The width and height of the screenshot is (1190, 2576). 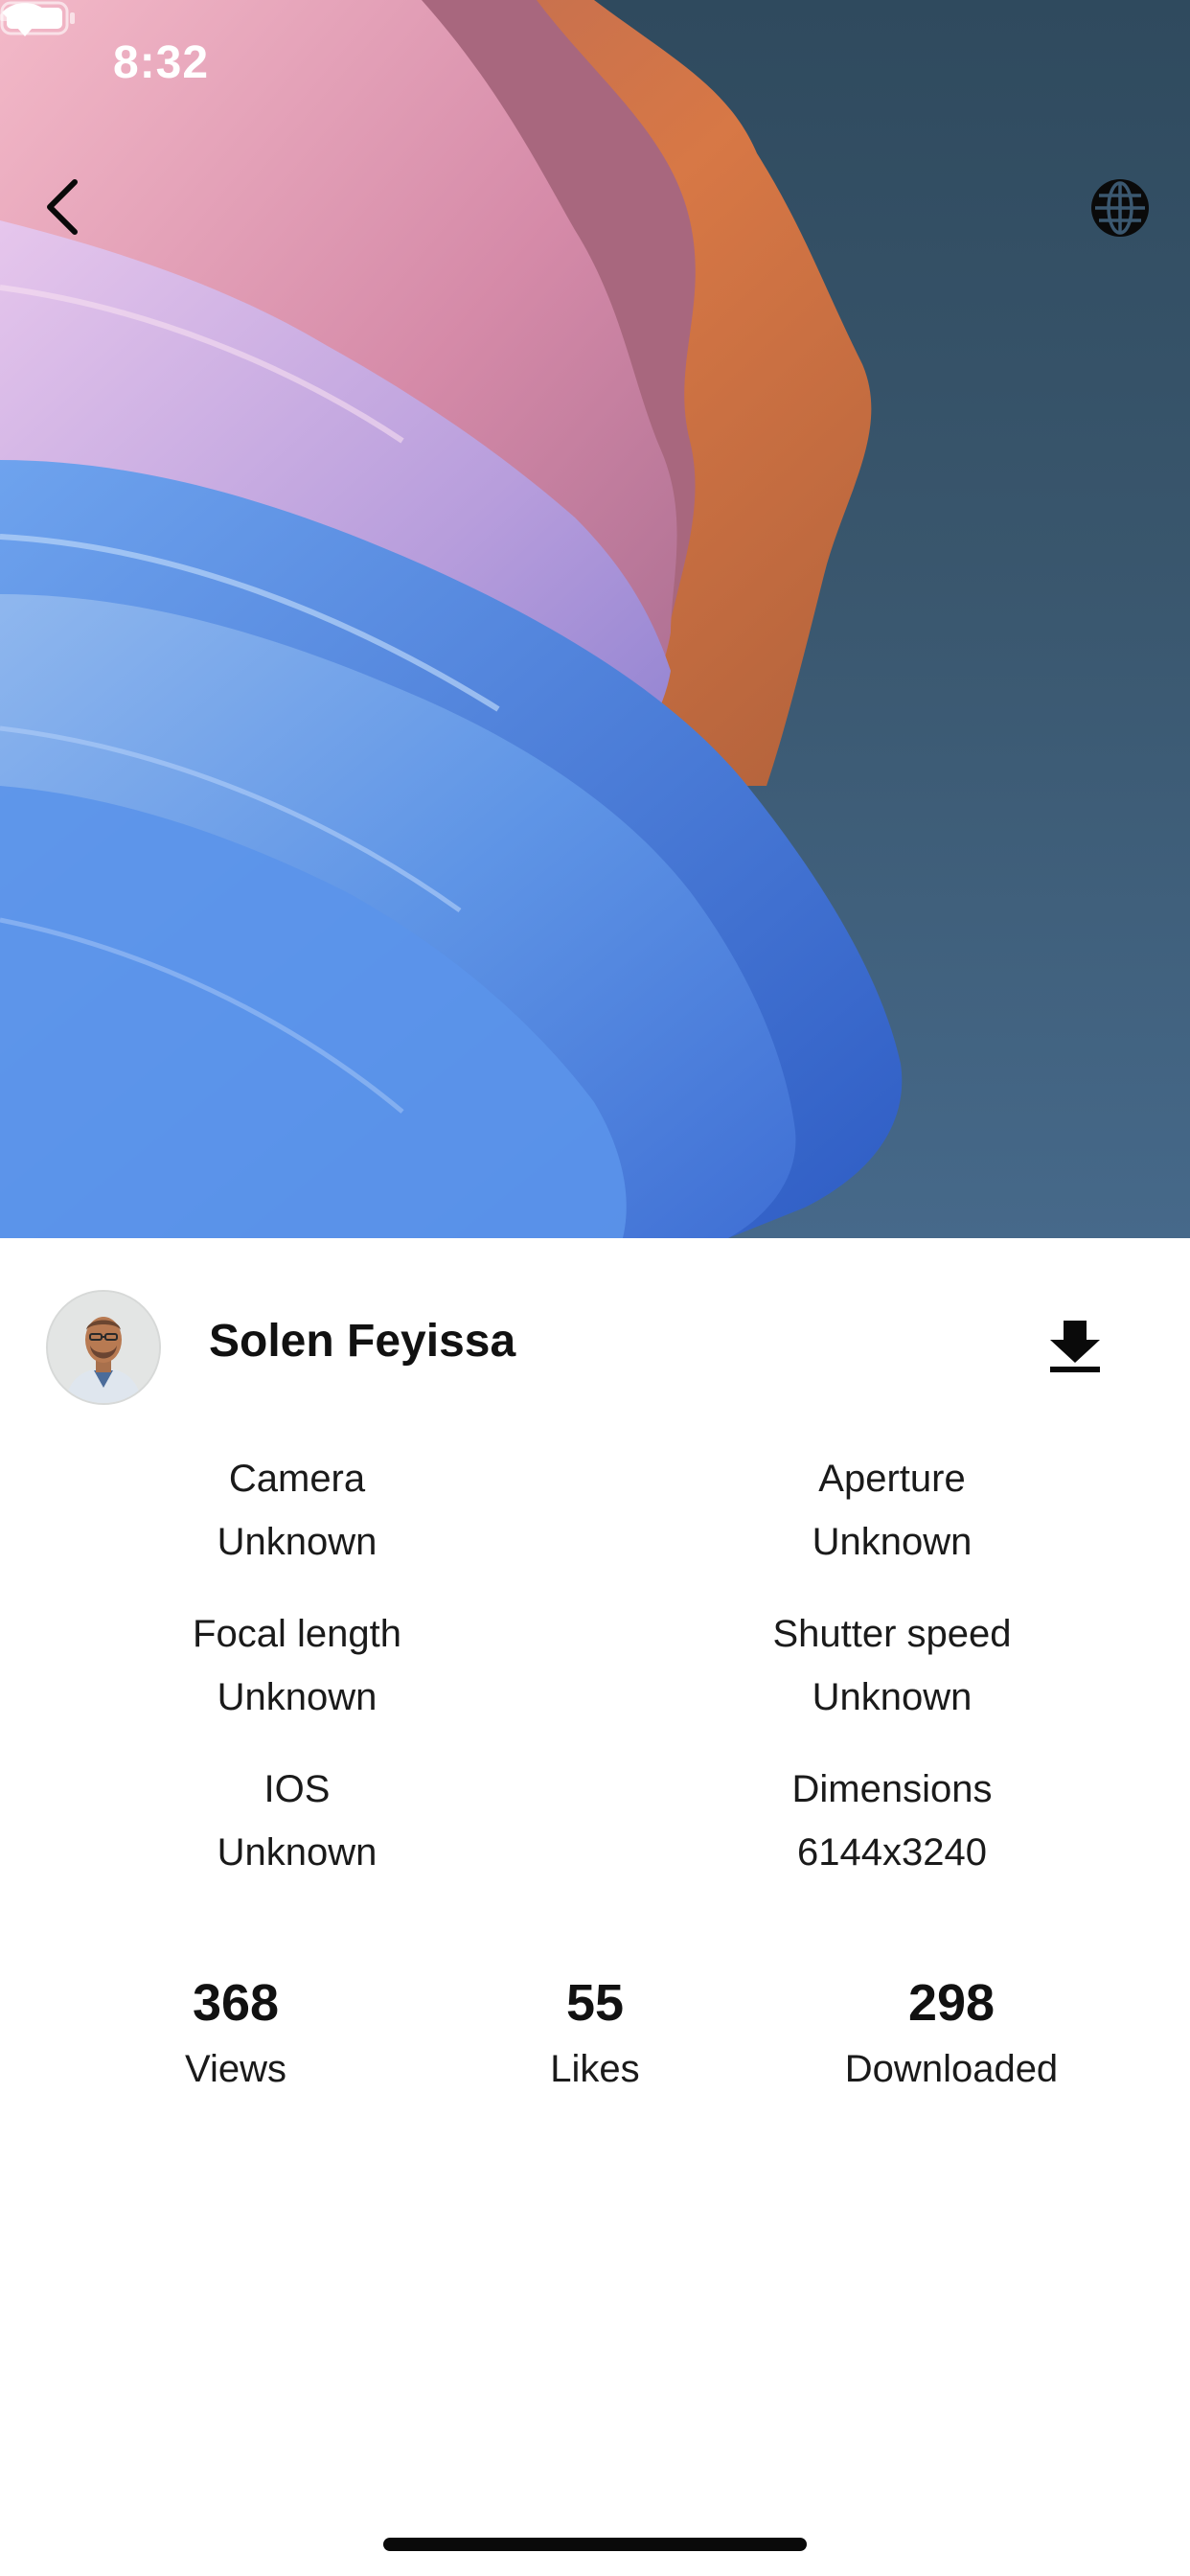 I want to click on chevron-left-icon, so click(x=62, y=207).